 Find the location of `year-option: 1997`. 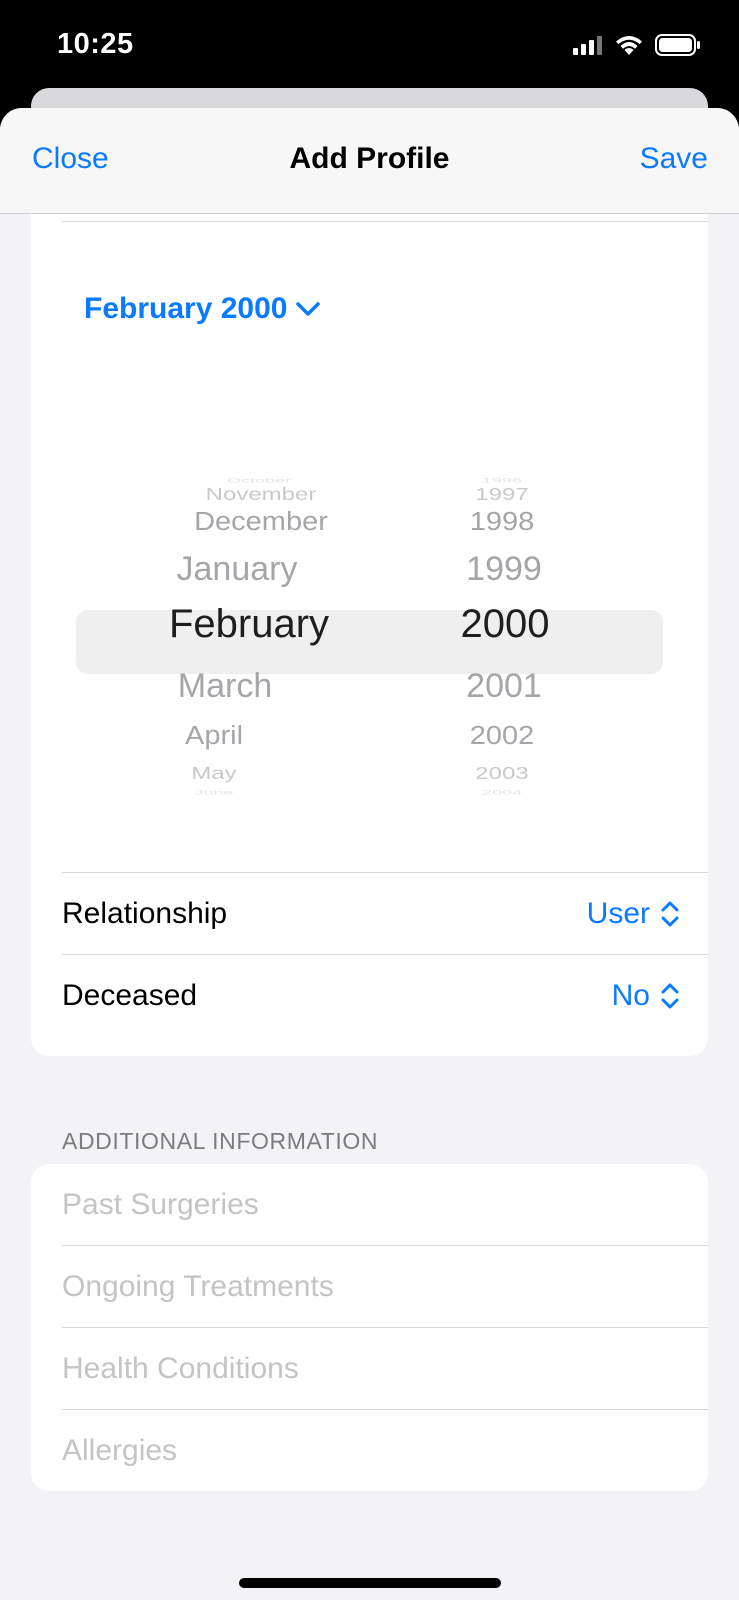

year-option: 1997 is located at coordinates (501, 495).